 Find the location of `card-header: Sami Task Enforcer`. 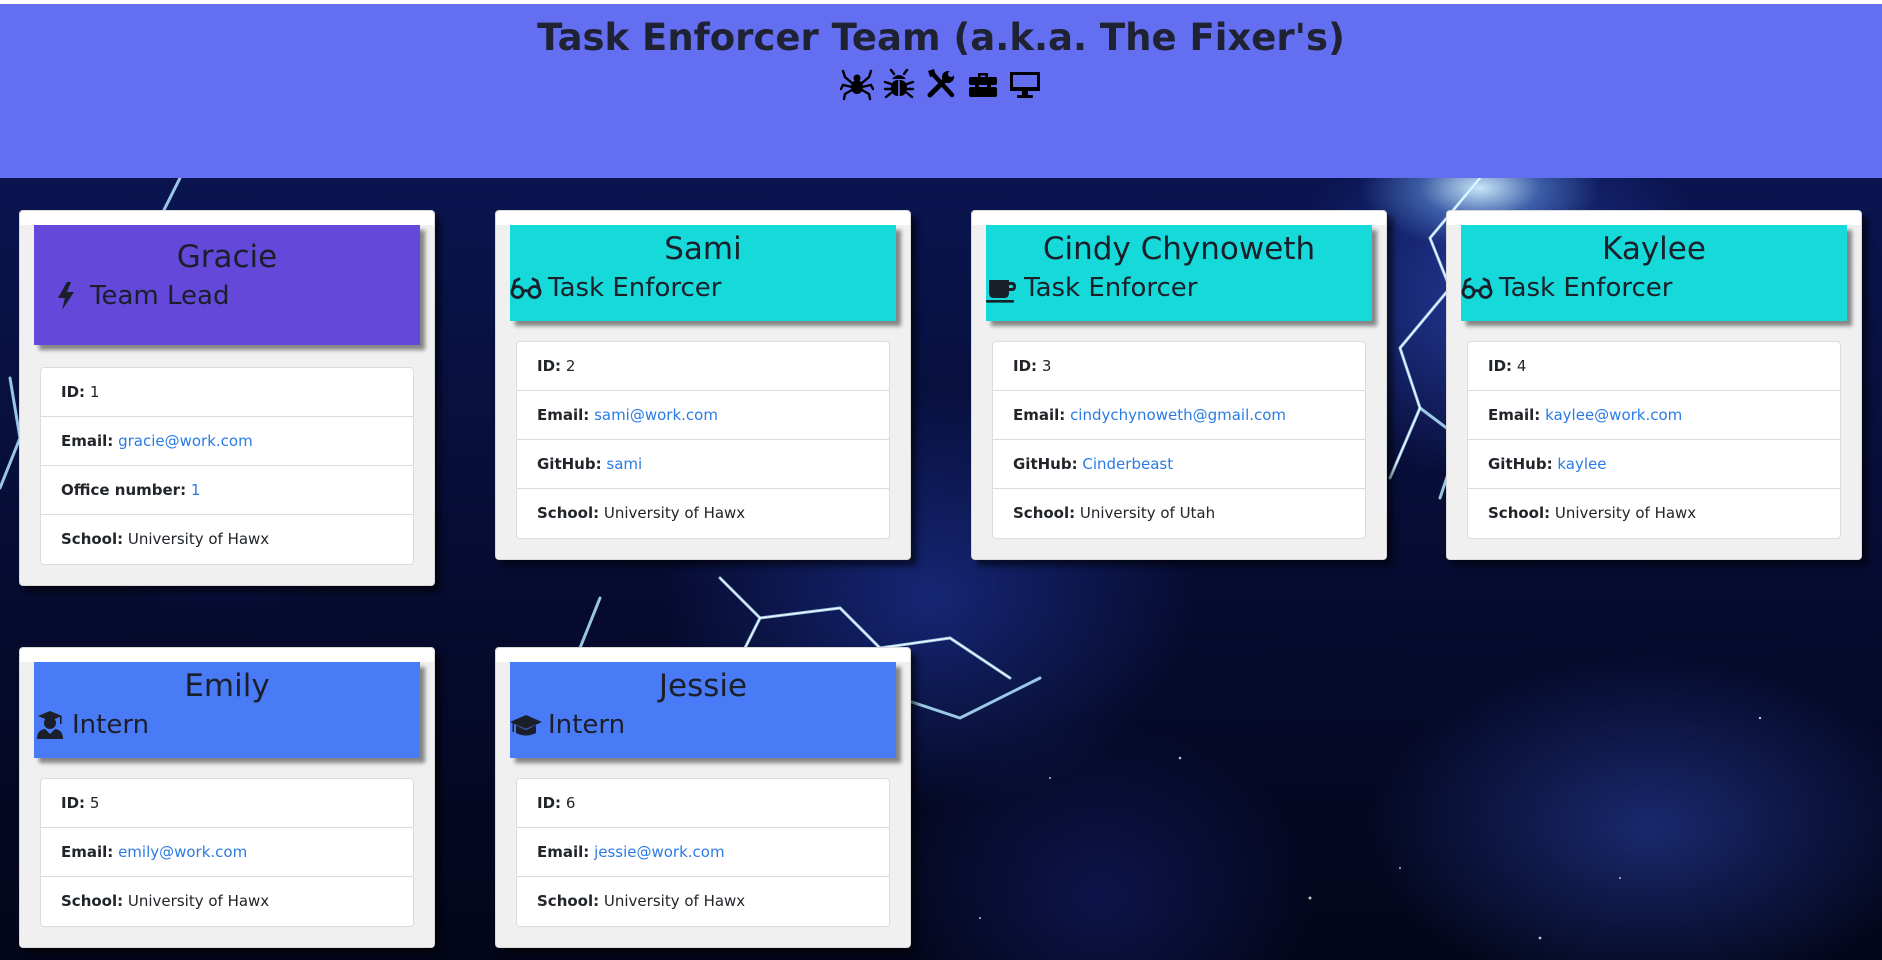

card-header: Sami Task Enforcer is located at coordinates (703, 273).